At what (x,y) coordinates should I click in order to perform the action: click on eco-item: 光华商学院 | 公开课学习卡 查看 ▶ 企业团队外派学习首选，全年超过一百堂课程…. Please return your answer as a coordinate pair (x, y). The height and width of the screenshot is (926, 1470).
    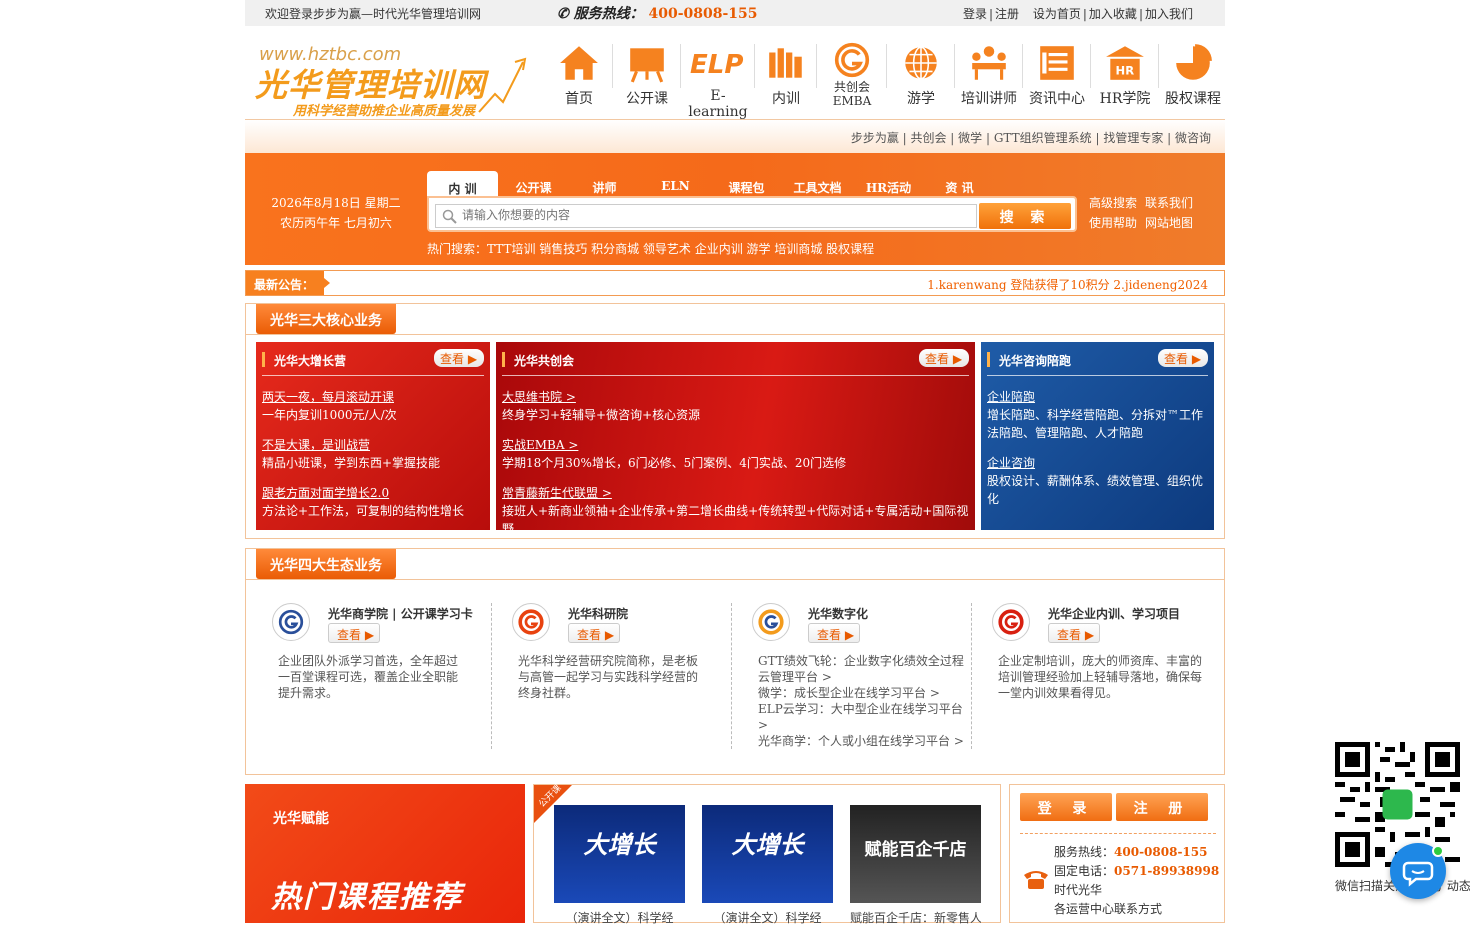
    Looking at the image, I should click on (372, 676).